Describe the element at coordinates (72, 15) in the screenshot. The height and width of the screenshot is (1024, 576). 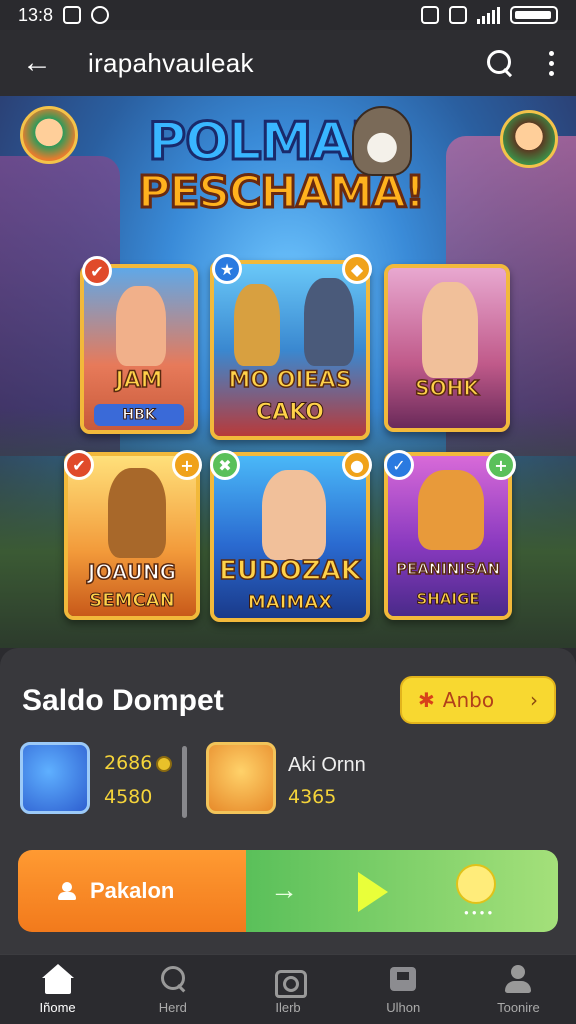
I see `notification-icon` at that location.